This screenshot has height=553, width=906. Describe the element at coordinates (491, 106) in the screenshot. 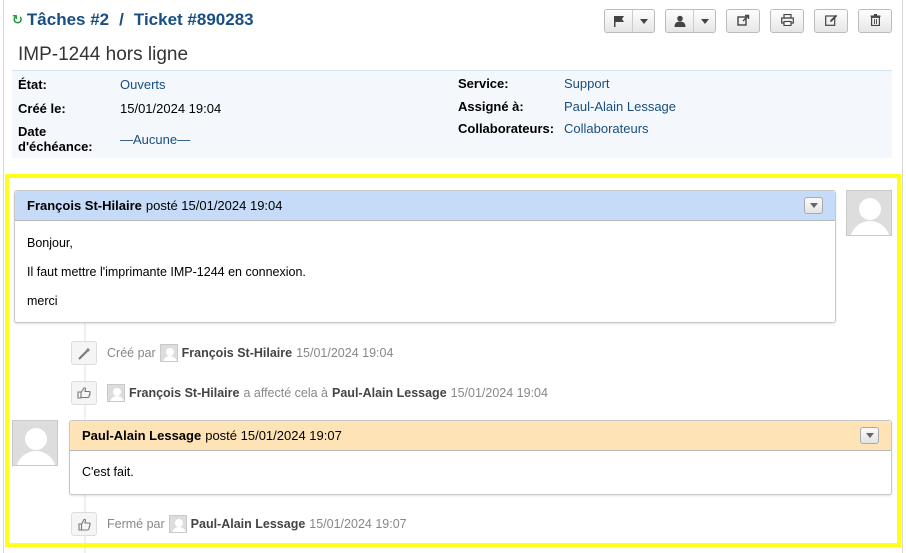

I see `assigned-label: Assigné à:` at that location.